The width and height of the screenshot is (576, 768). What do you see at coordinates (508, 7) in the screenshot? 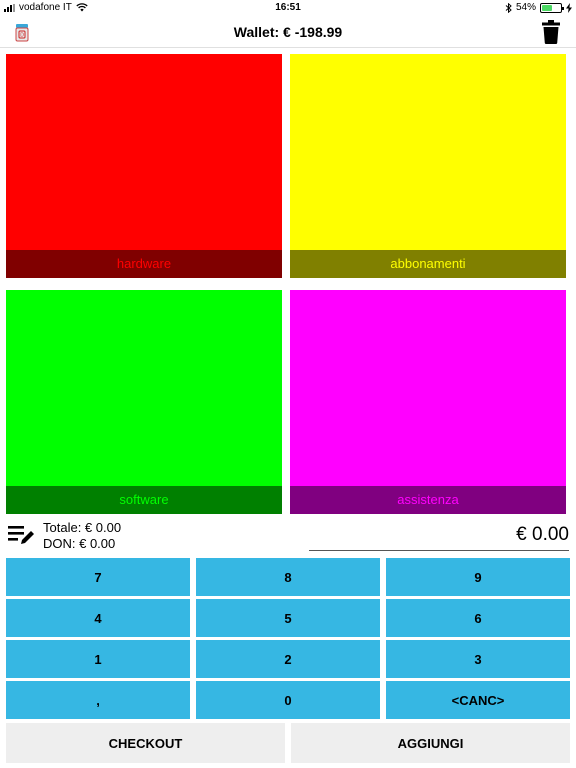
I see `bluetooth-icon` at bounding box center [508, 7].